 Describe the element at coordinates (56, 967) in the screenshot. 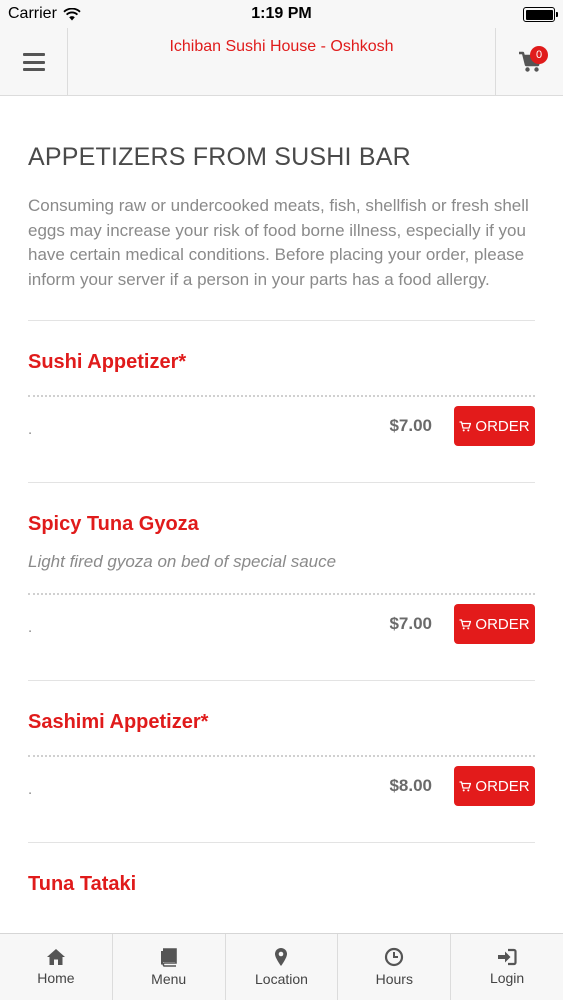

I see `nav-home: Home` at that location.